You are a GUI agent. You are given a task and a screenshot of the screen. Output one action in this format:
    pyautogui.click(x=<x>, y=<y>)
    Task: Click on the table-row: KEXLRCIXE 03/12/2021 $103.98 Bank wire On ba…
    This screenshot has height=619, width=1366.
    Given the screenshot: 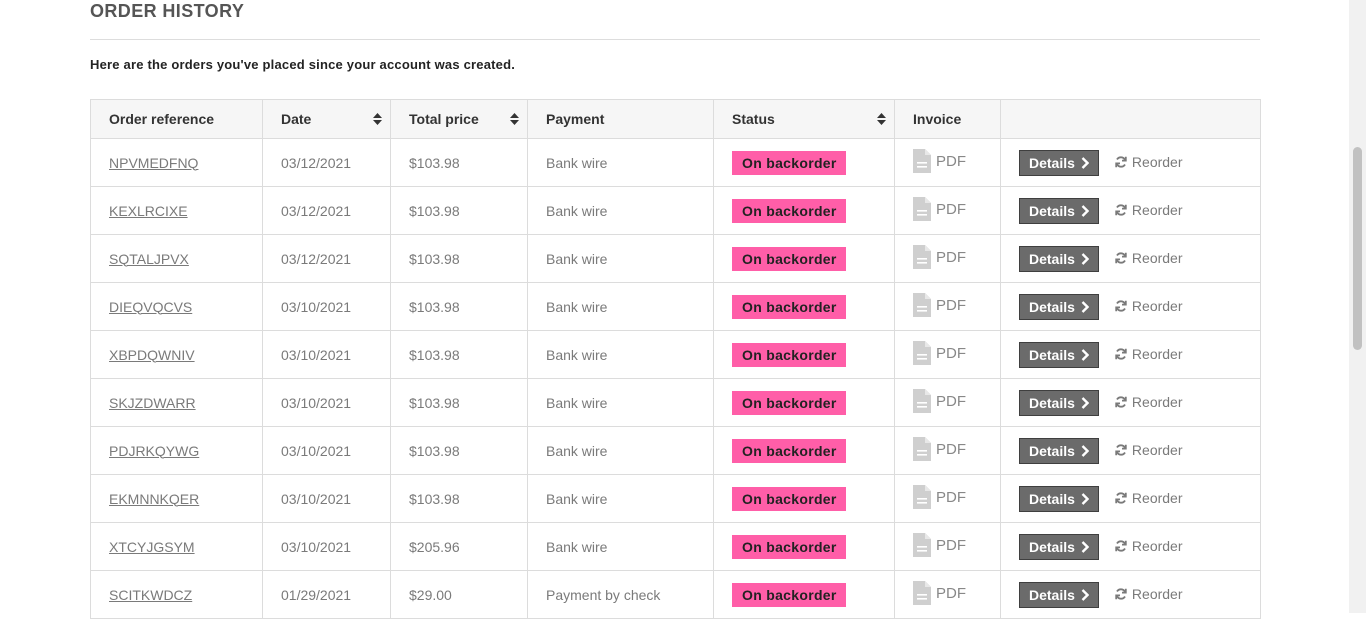 What is the action you would take?
    pyautogui.click(x=675, y=210)
    